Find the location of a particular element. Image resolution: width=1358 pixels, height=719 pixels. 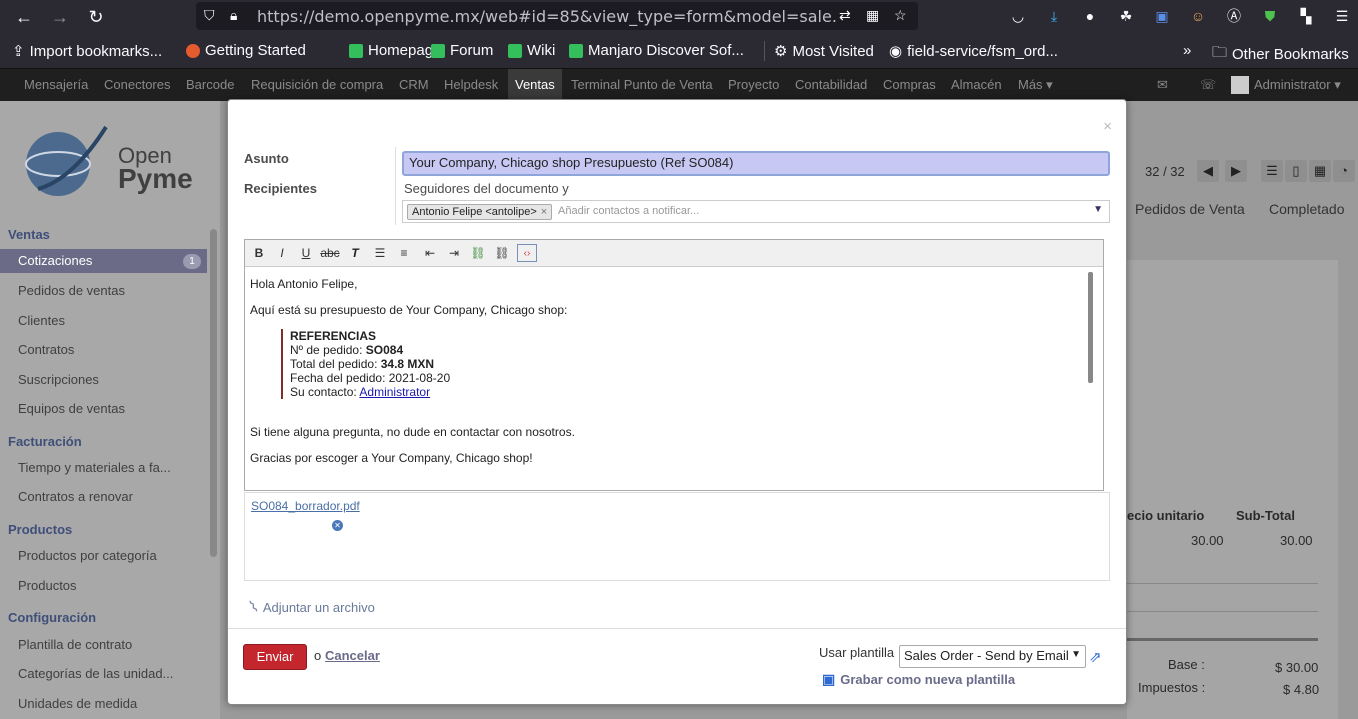

menu-contabilidad: Contabilidad is located at coordinates (831, 84).